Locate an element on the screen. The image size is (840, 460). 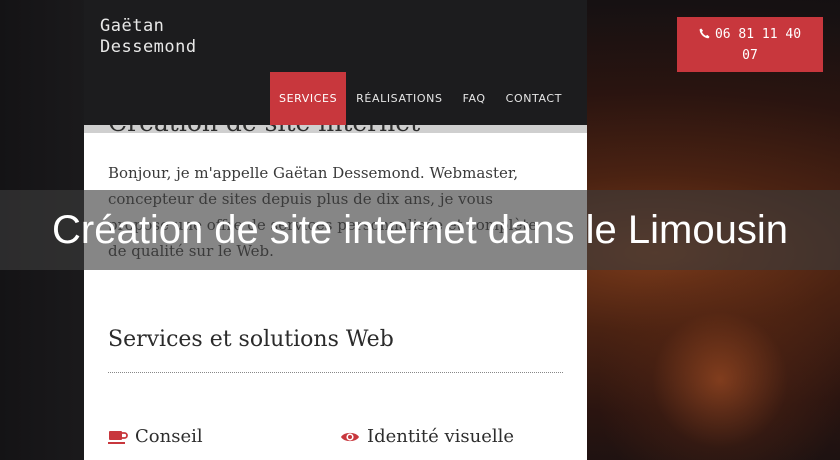
brand-last-name: Dessemond is located at coordinates (148, 47).